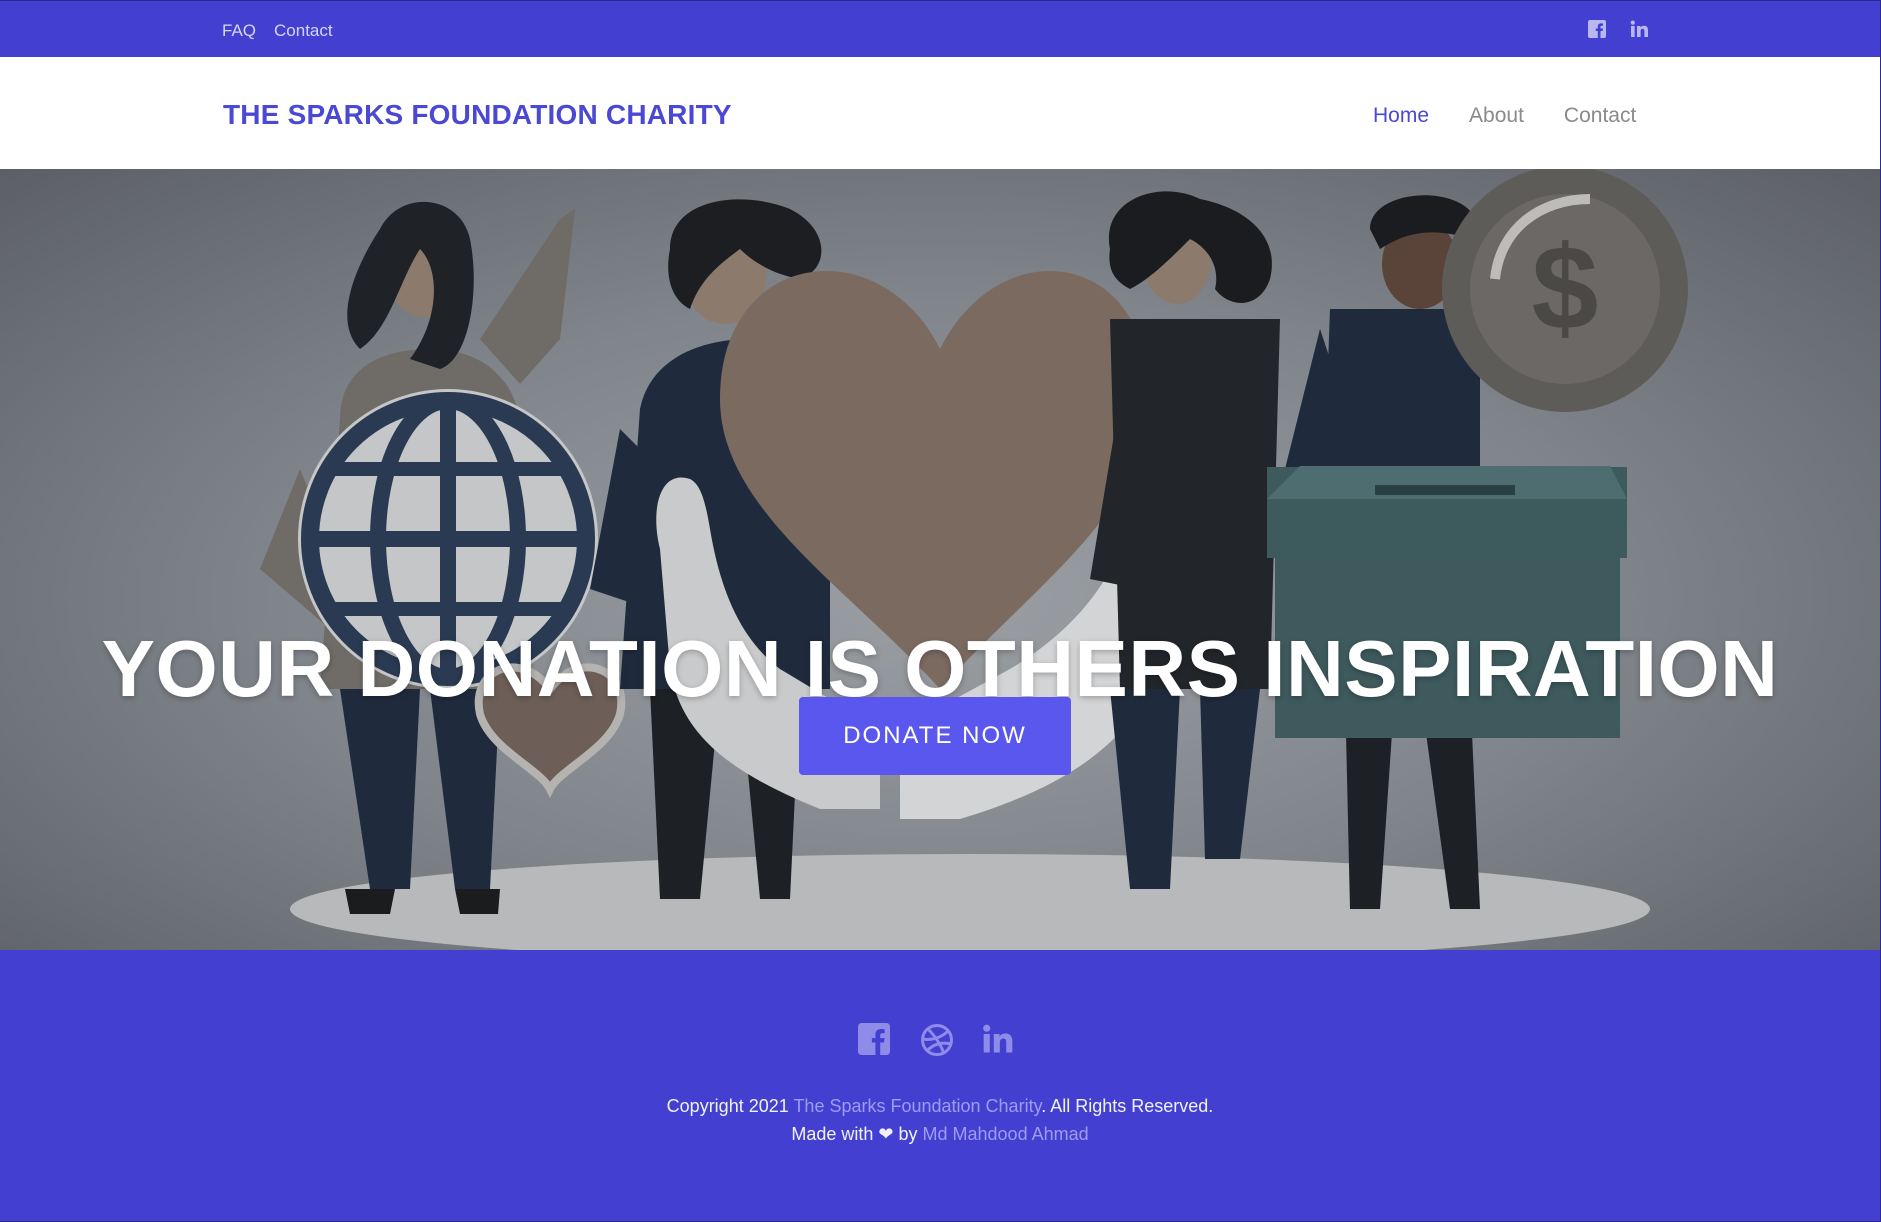 The image size is (1881, 1222). What do you see at coordinates (917, 1106) in the screenshot?
I see `copyright-org-link: The Sparks Foundation Charity` at bounding box center [917, 1106].